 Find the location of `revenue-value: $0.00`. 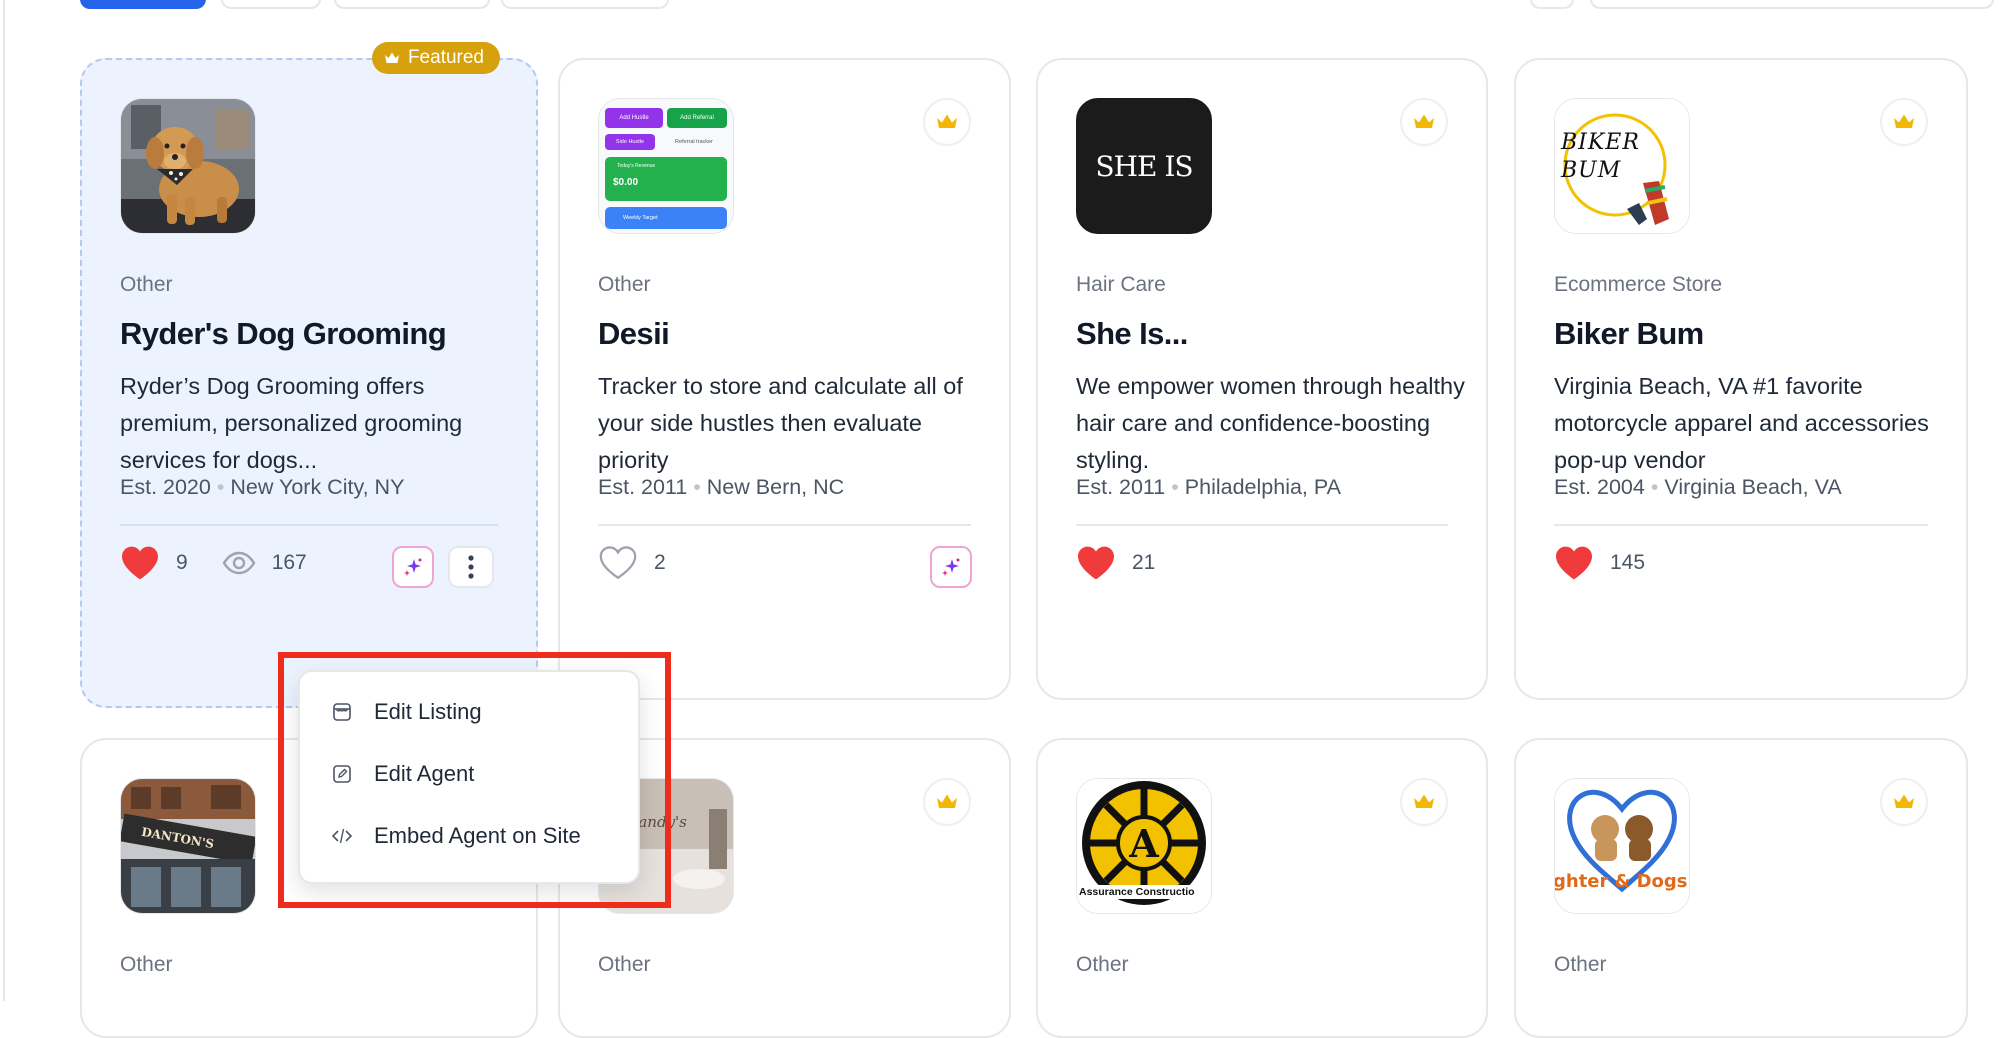

revenue-value: $0.00 is located at coordinates (626, 182).